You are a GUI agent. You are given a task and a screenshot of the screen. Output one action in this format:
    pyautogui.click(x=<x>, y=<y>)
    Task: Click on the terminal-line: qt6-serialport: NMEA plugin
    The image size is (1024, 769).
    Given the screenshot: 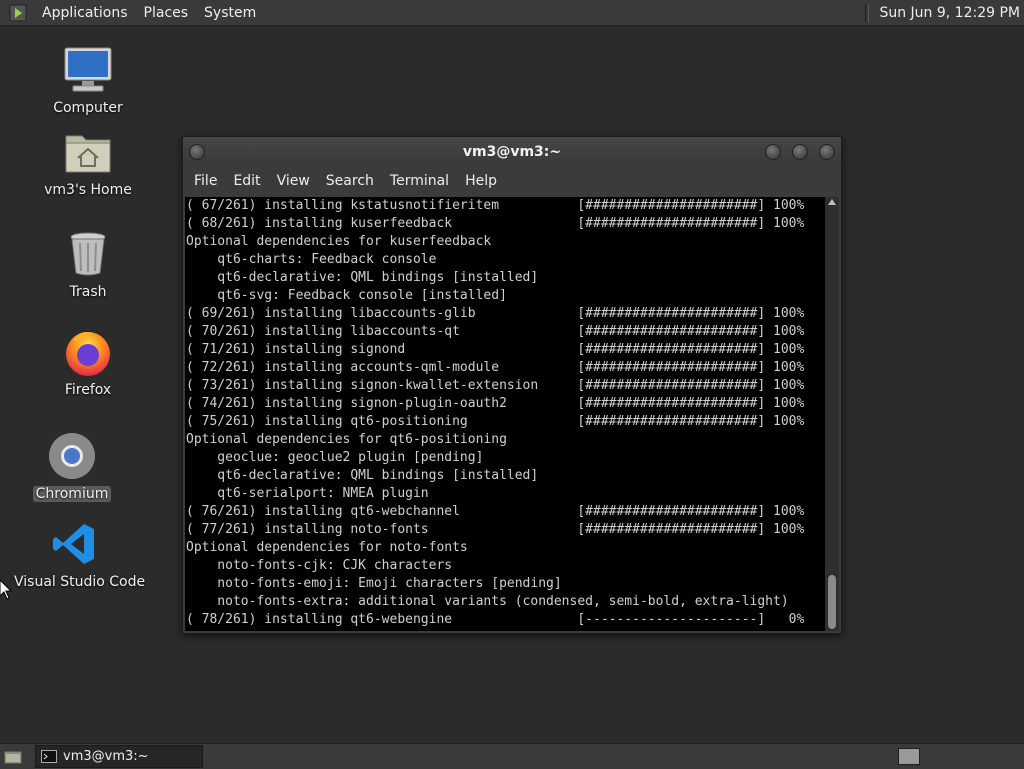 What is the action you would take?
    pyautogui.click(x=307, y=493)
    